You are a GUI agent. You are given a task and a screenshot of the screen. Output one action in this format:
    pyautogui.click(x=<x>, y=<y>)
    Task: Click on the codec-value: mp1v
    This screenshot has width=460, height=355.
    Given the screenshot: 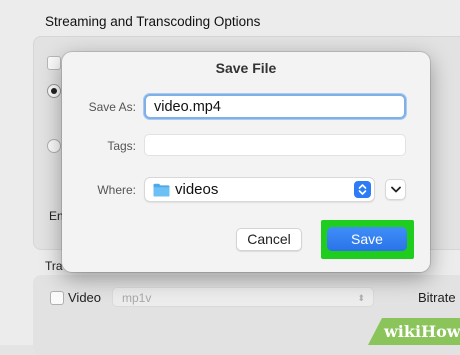 What is the action you would take?
    pyautogui.click(x=137, y=298)
    